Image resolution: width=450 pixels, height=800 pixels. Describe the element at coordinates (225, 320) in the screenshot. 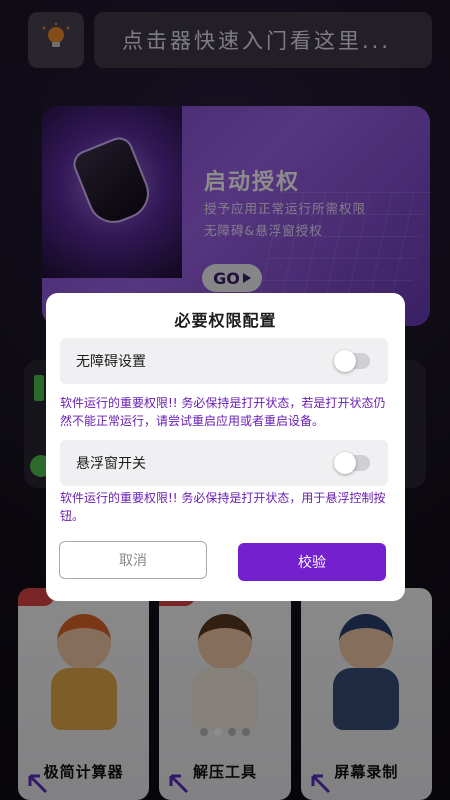

I see `dialog-title: 必要权限配置` at that location.